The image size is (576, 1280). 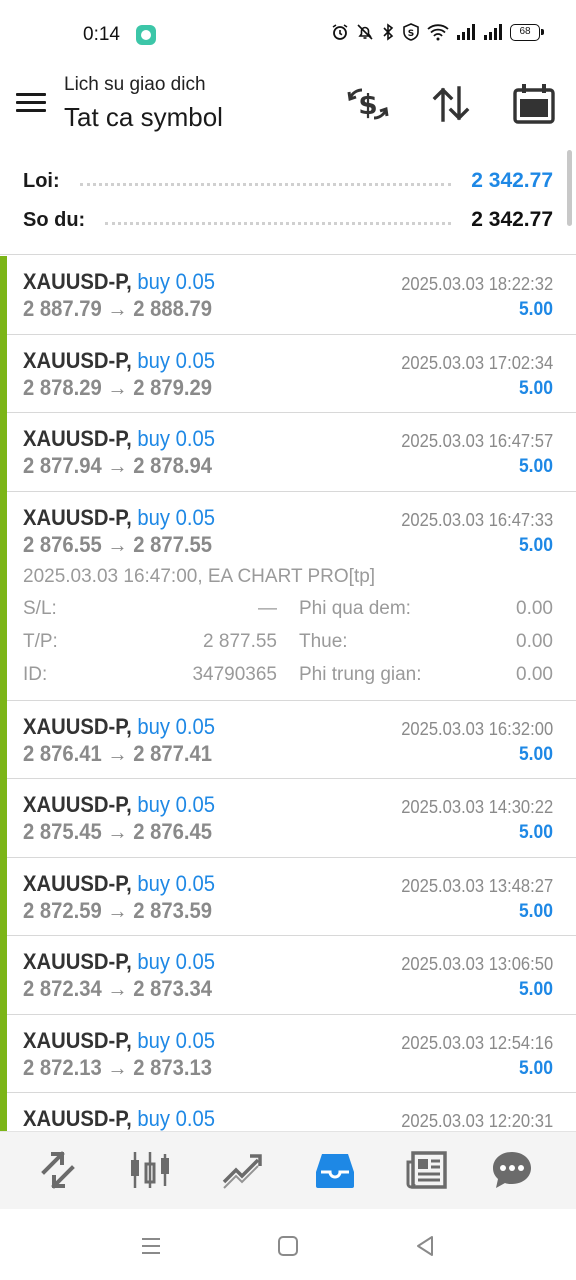 I want to click on history-icon, so click(x=335, y=1171).